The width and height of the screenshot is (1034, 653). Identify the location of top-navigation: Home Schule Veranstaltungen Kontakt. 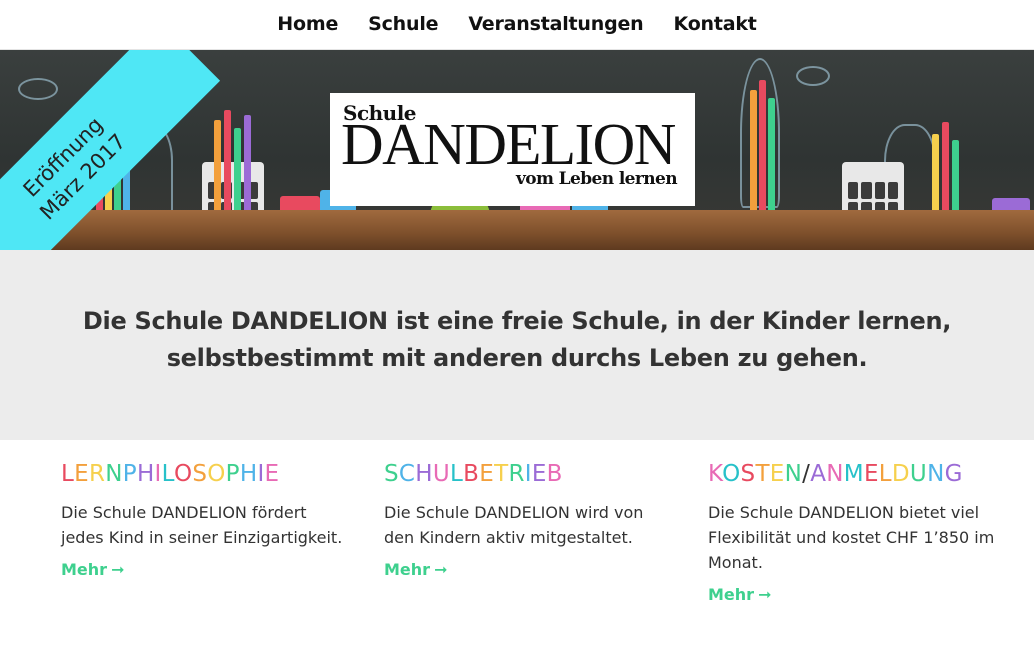
(517, 25).